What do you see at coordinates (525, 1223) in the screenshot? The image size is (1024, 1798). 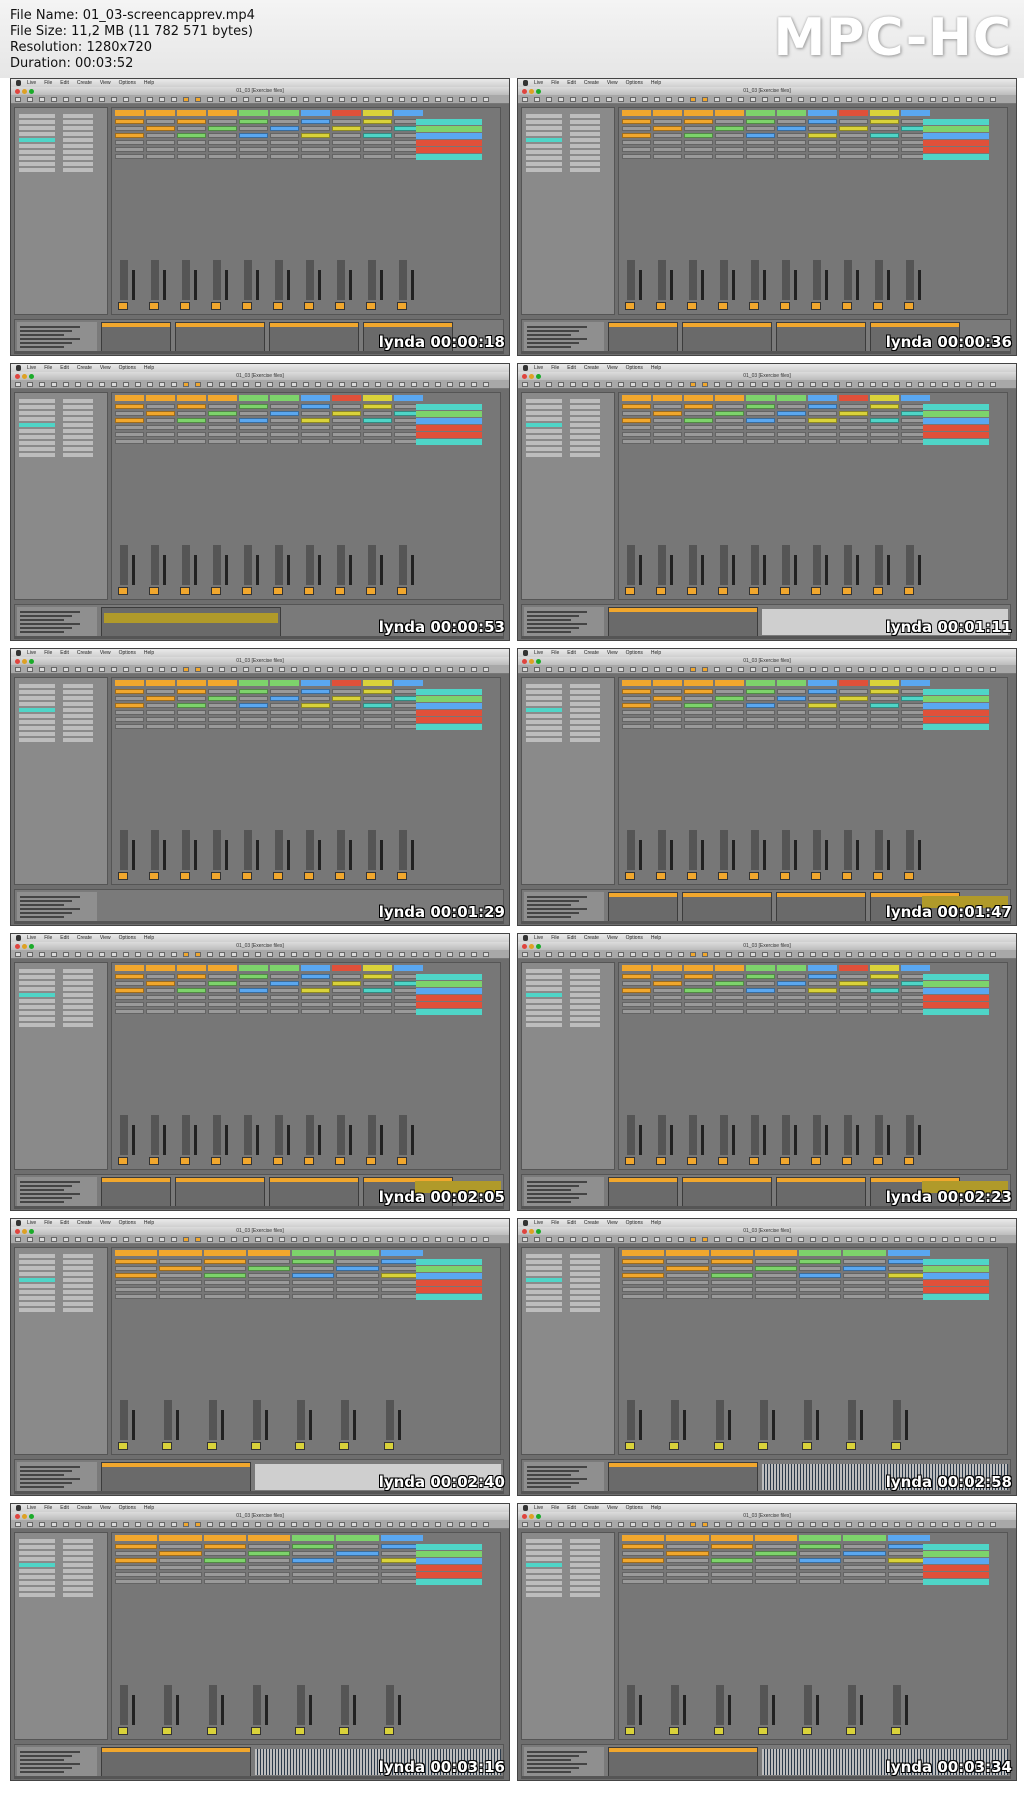 I see `apple-icon` at bounding box center [525, 1223].